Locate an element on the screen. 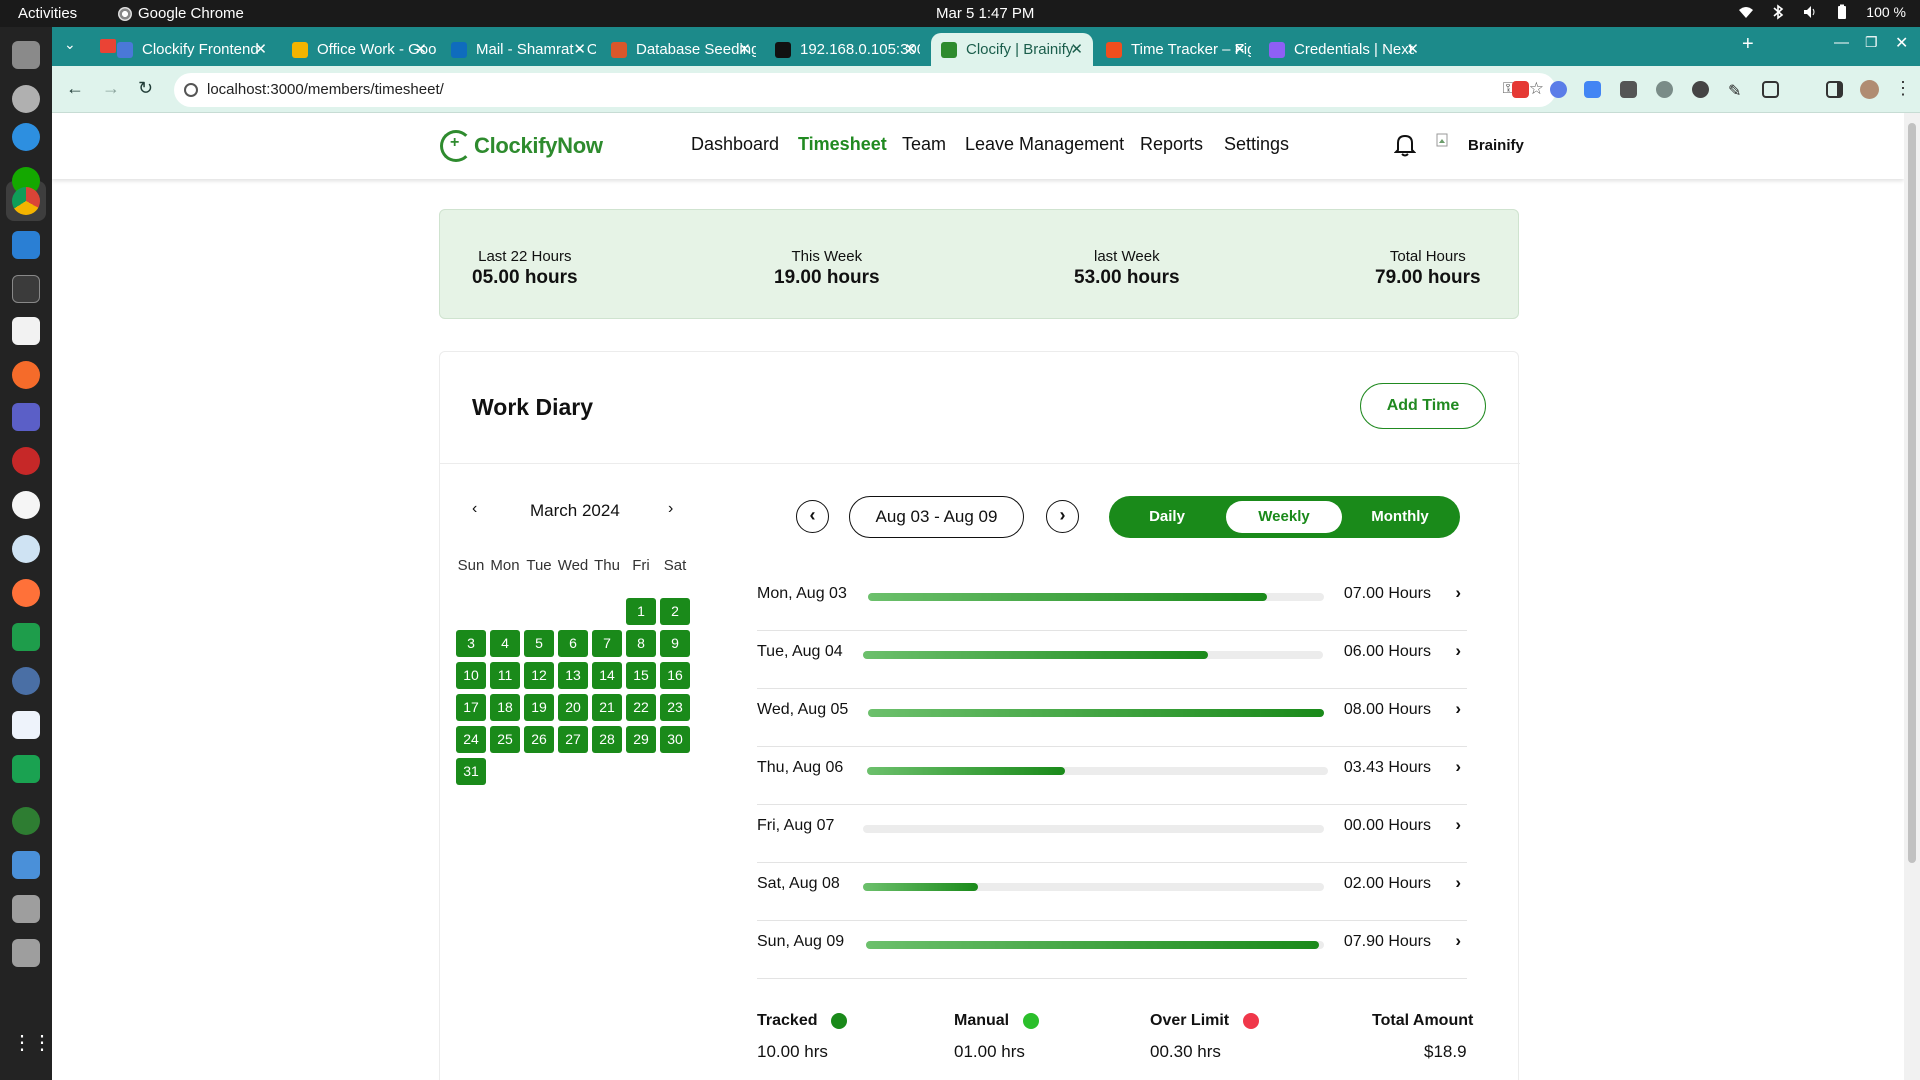  extension-dark-icon is located at coordinates (1700, 89).